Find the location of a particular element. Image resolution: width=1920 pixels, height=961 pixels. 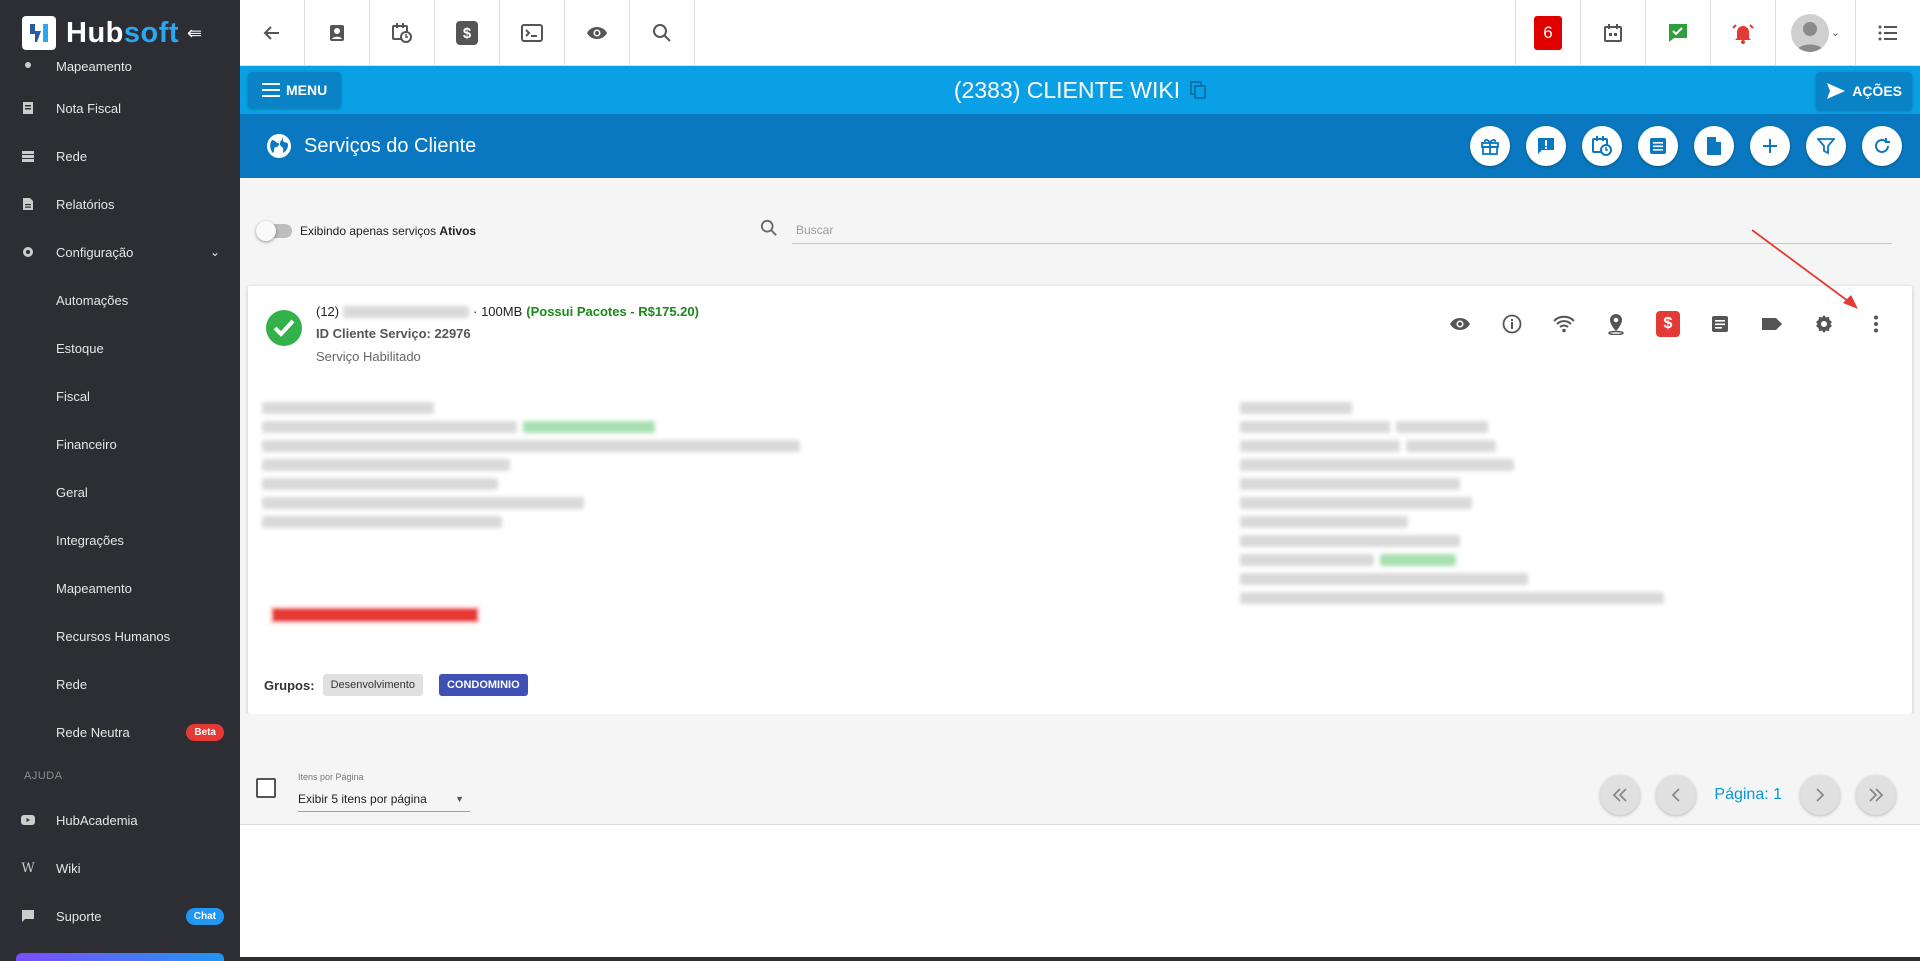

user-menu: ⌄ is located at coordinates (1815, 32).